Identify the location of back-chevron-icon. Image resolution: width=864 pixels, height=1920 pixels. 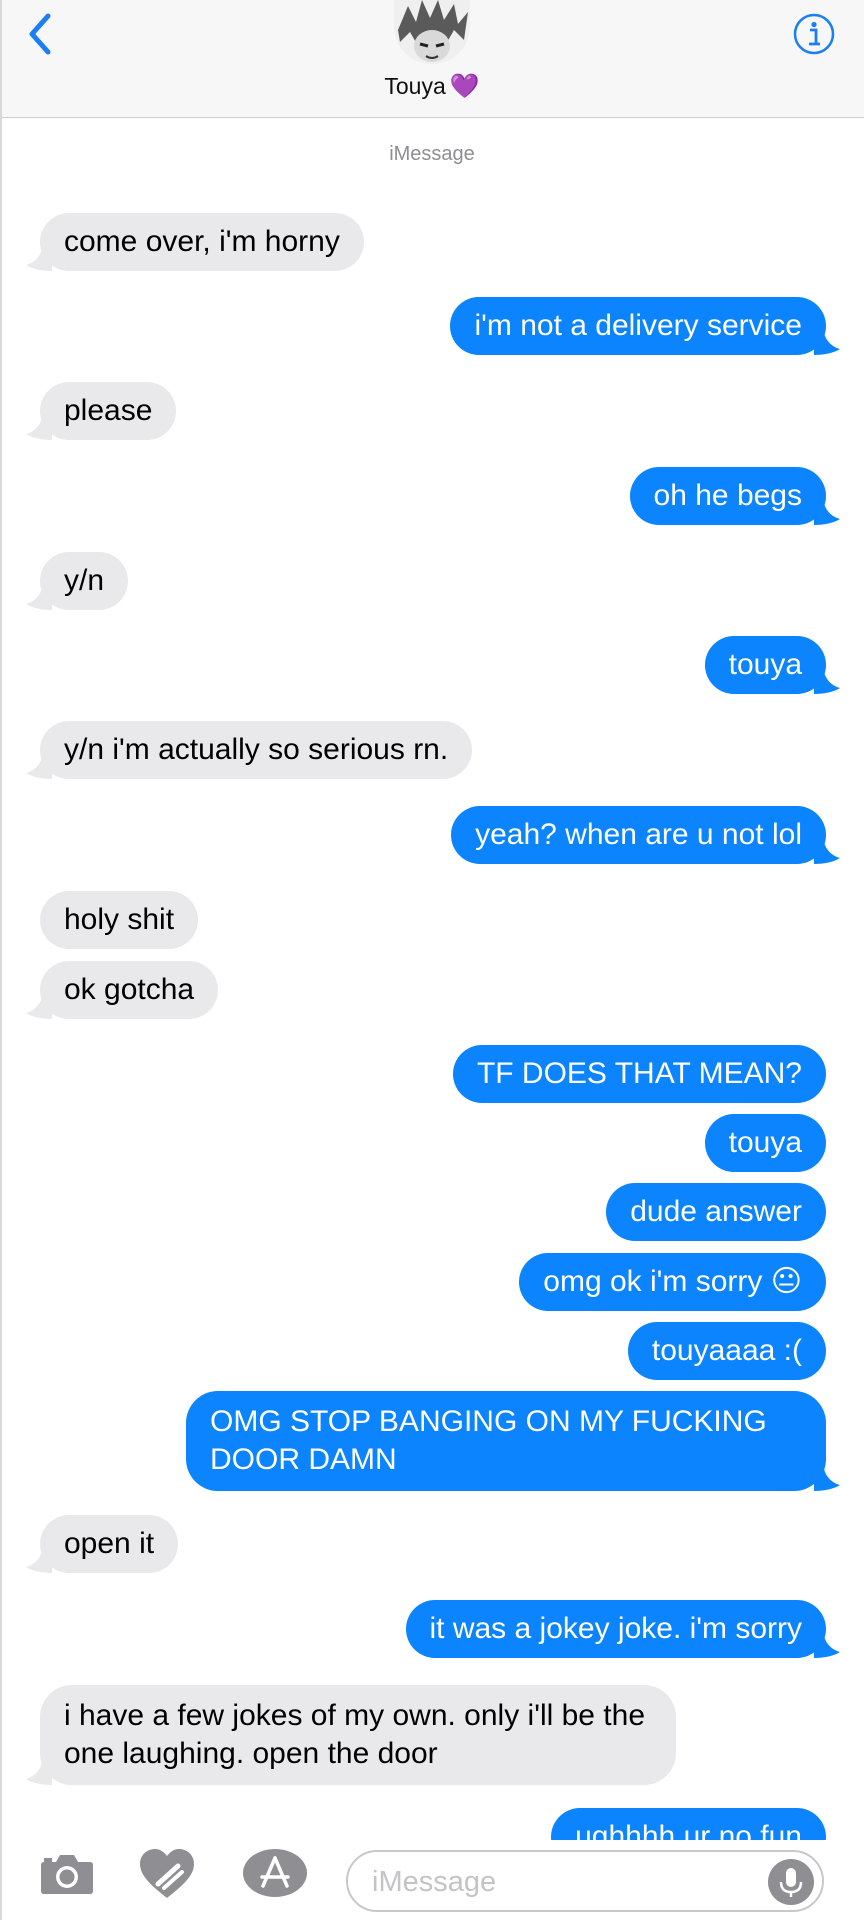
(40, 34).